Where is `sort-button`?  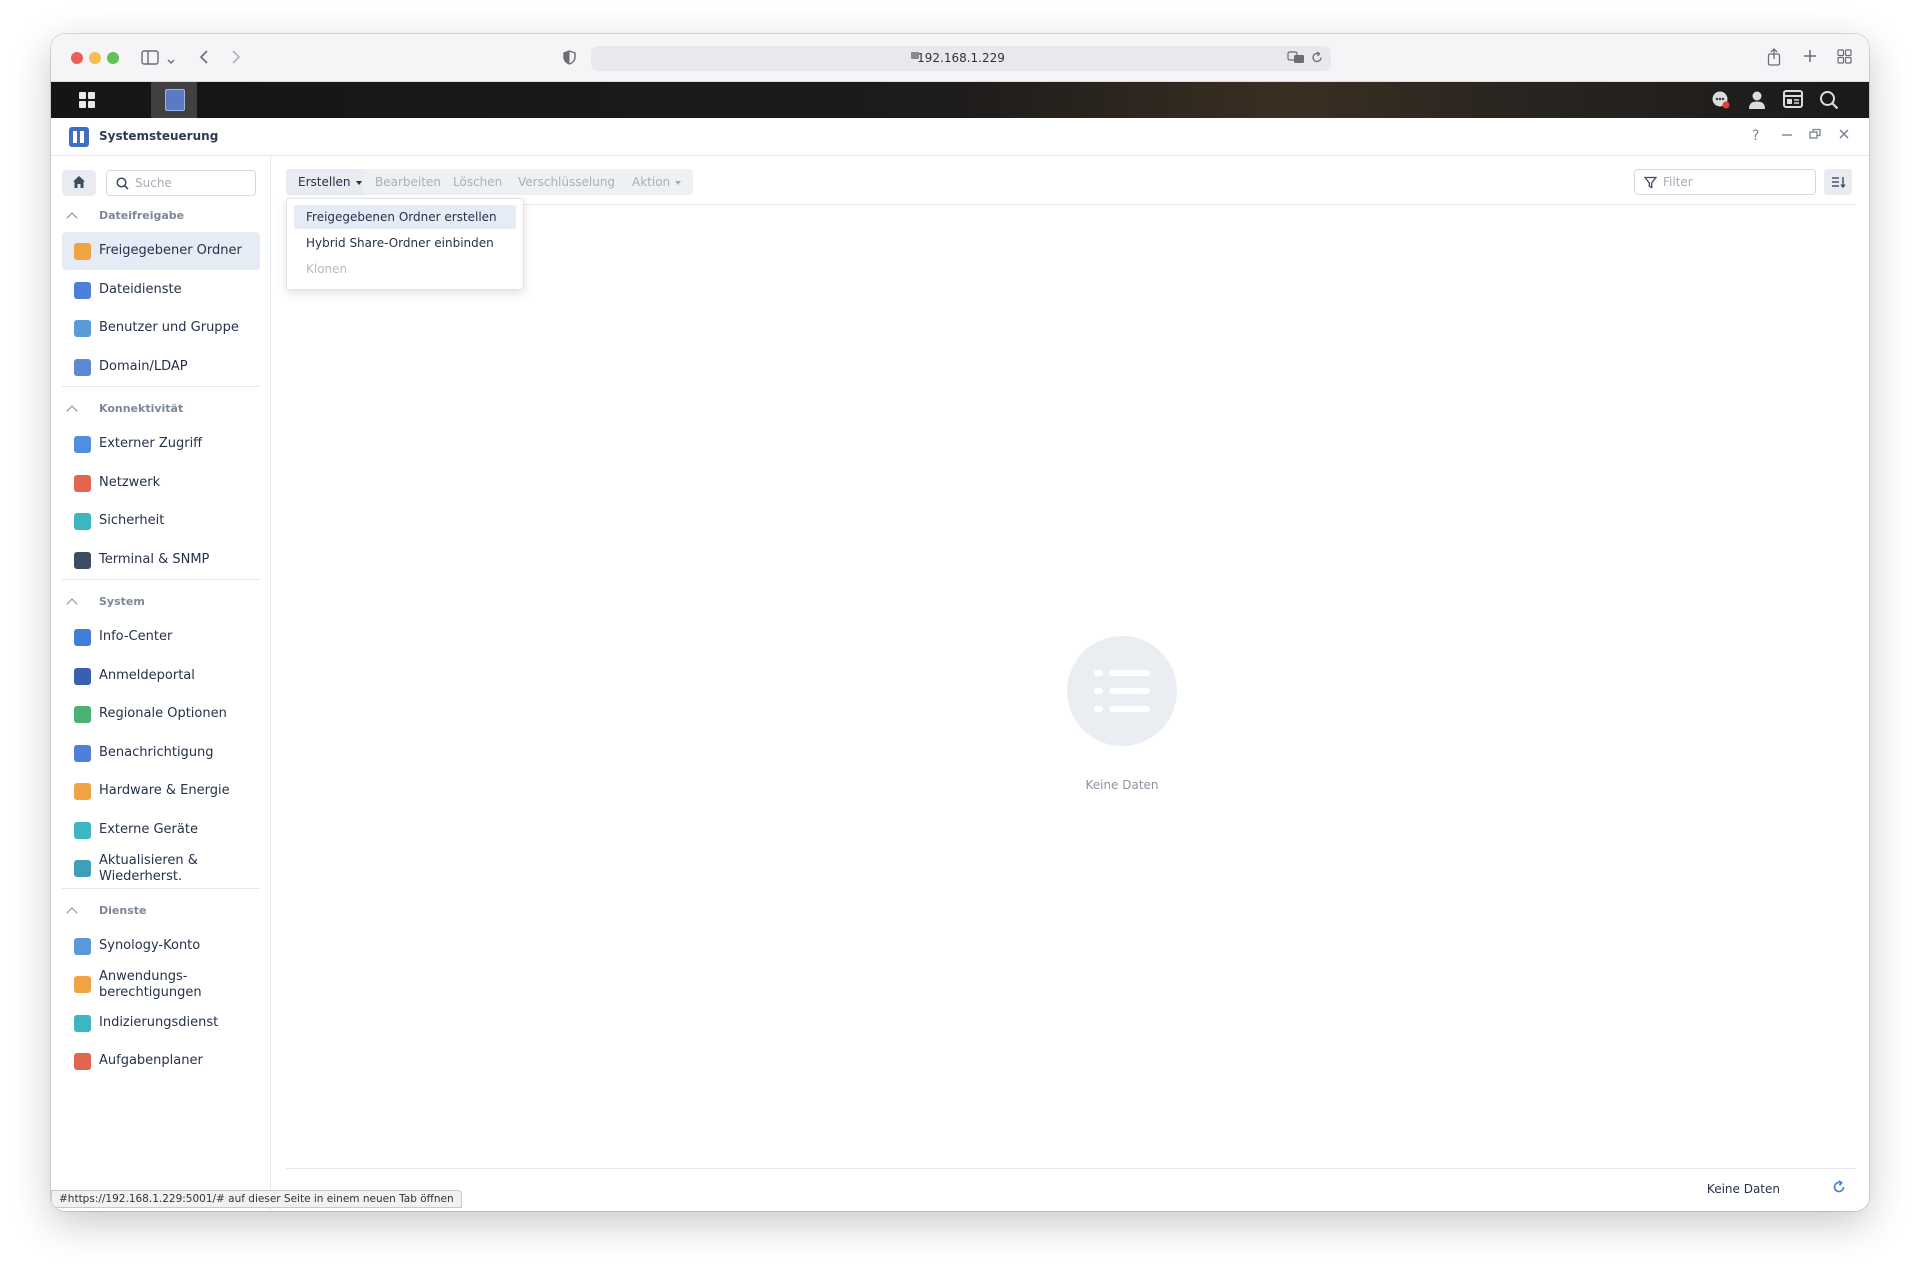 sort-button is located at coordinates (1838, 182).